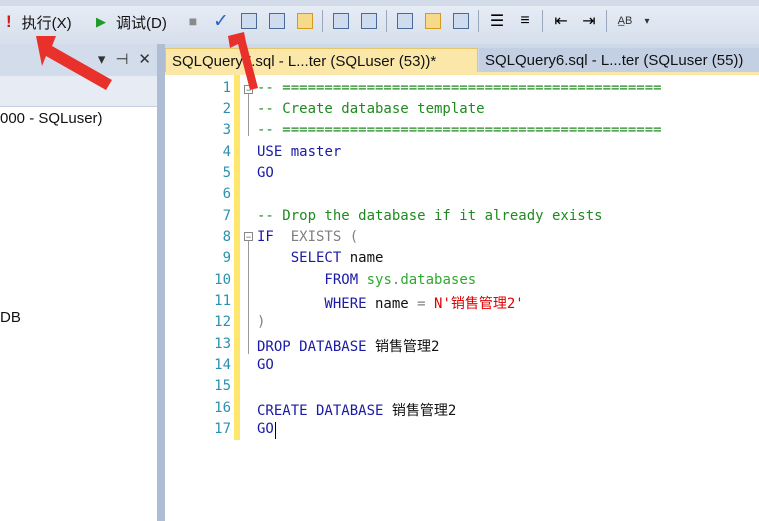 This screenshot has width=759, height=521. Describe the element at coordinates (46, 23) in the screenshot. I see `execute-label: 执行(X)` at that location.